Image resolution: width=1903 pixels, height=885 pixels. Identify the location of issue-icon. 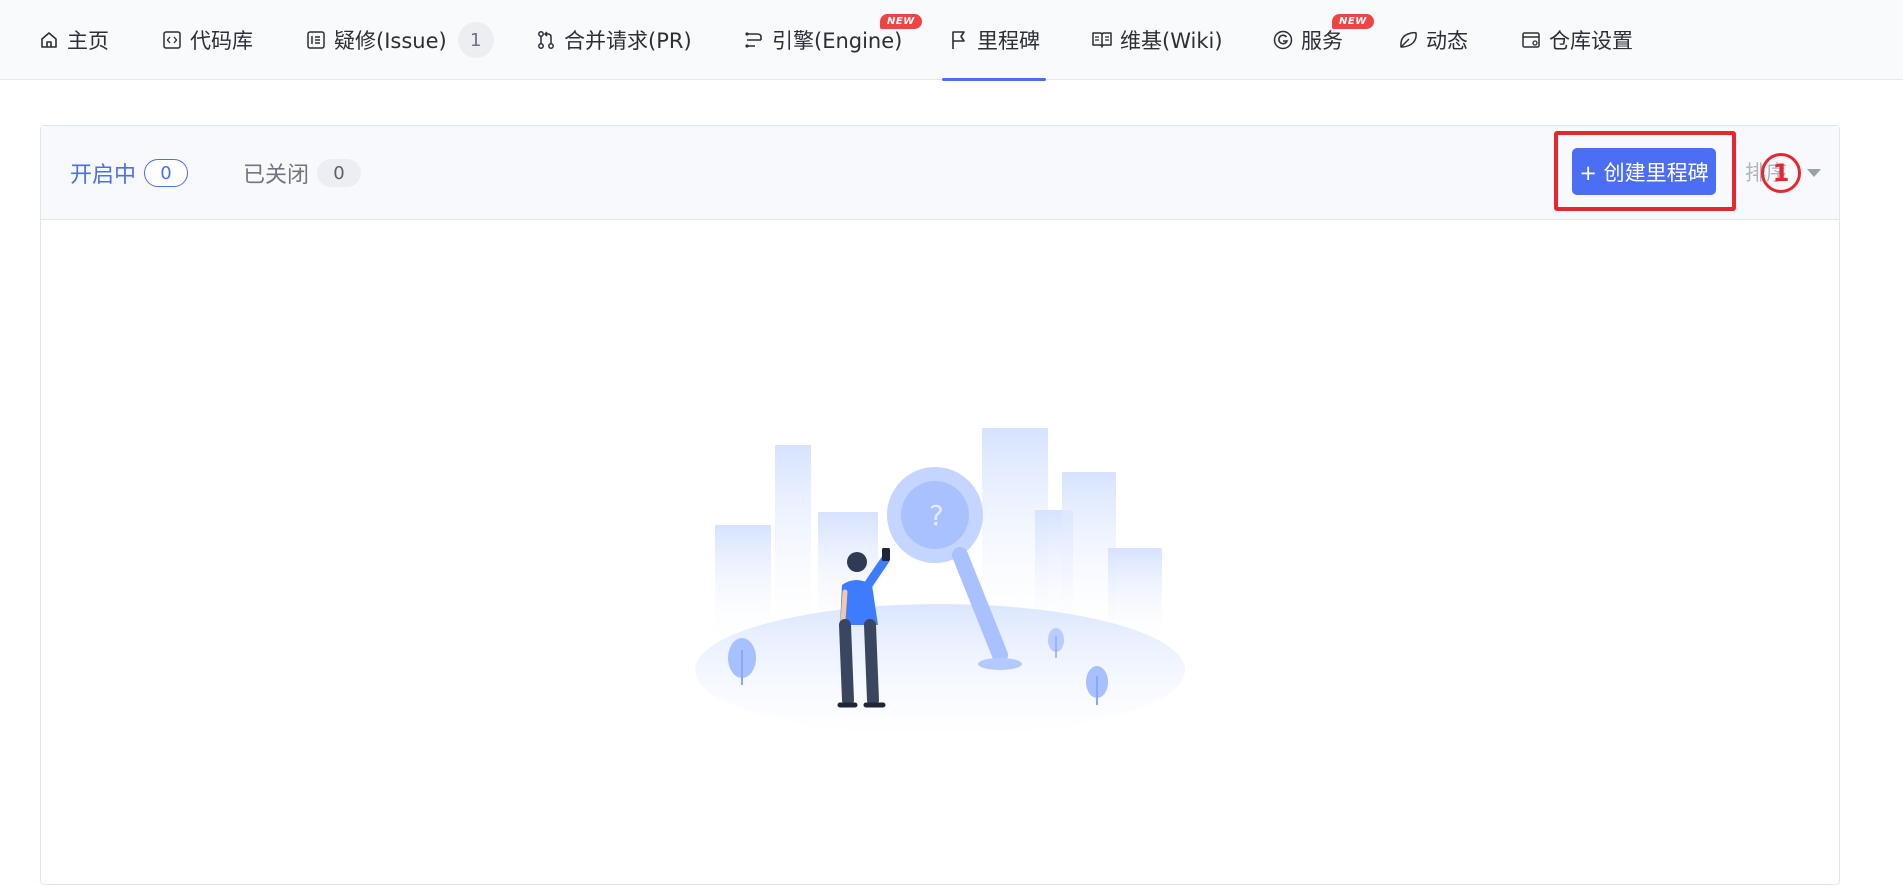
(316, 40).